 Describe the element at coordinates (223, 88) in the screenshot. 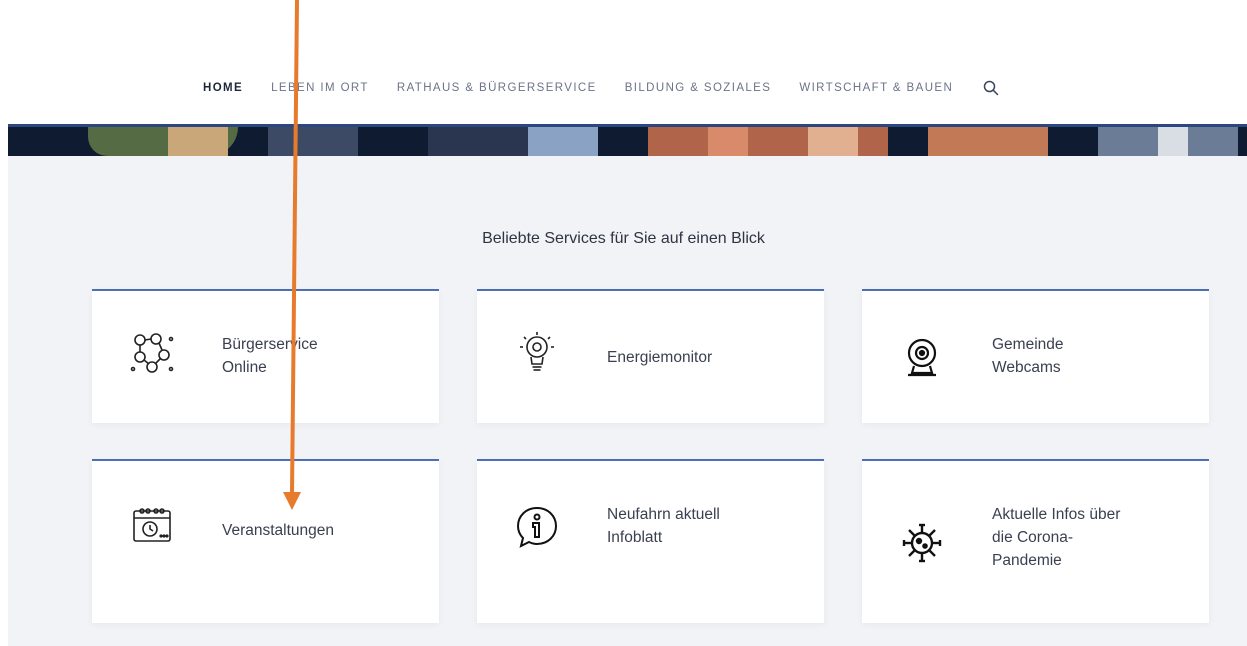

I see `nav-item-home: HOME` at that location.